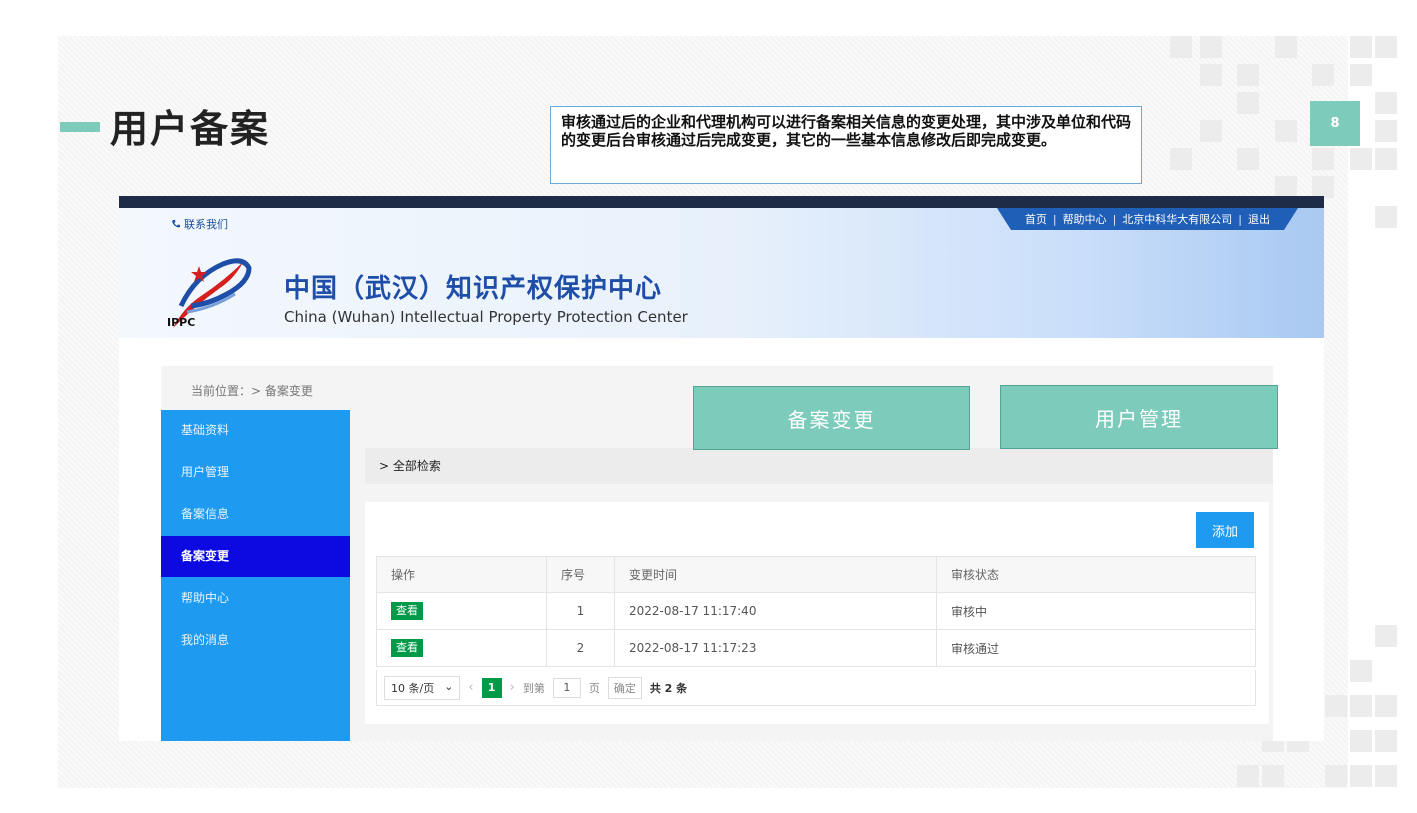 The width and height of the screenshot is (1417, 813). What do you see at coordinates (1036, 219) in the screenshot?
I see `home-link: 首页` at bounding box center [1036, 219].